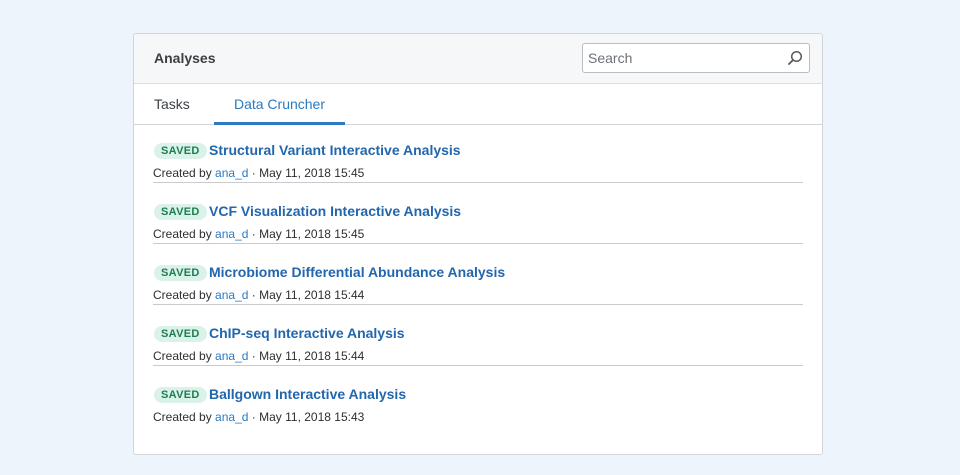  I want to click on analysis-meta: Created by ana_d · May 11, 2018 15:43, so click(258, 417).